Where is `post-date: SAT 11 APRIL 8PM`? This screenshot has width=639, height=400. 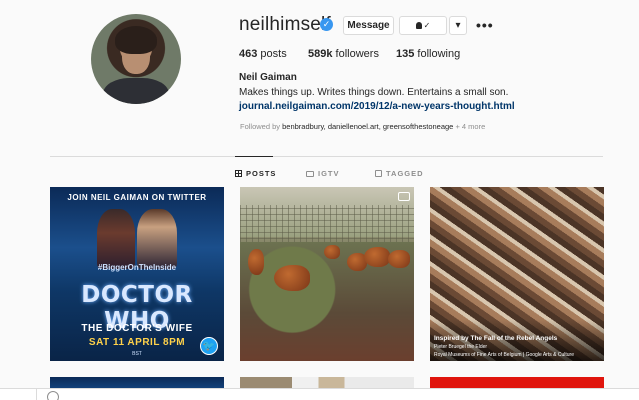
post-date: SAT 11 APRIL 8PM is located at coordinates (137, 342).